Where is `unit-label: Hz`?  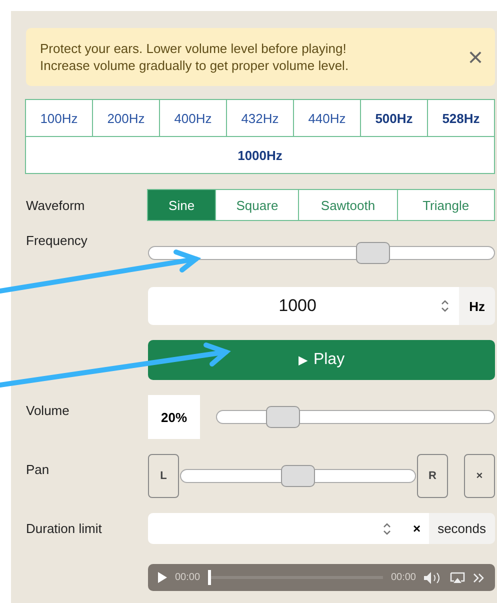 unit-label: Hz is located at coordinates (477, 306).